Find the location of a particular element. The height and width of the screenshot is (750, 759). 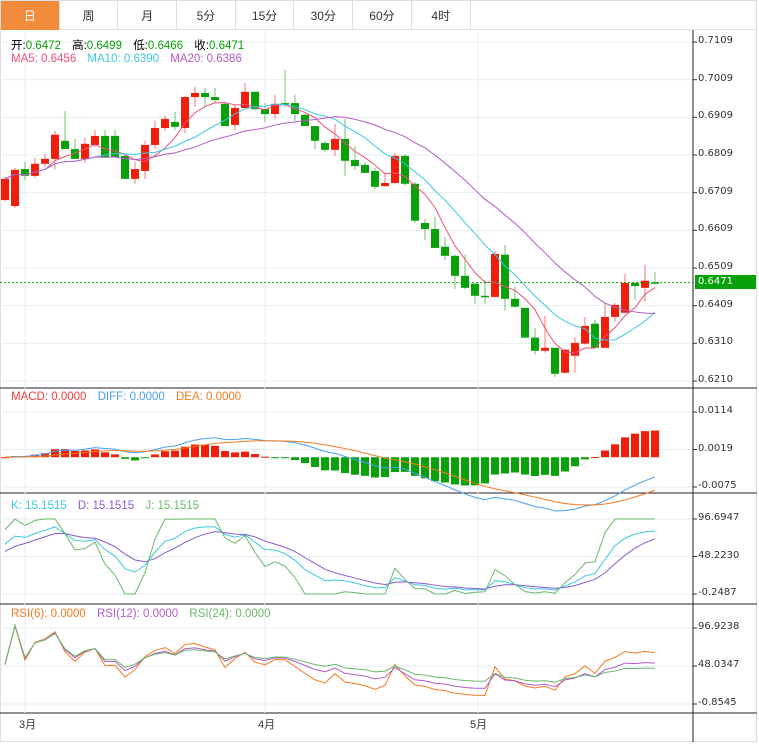

price-axis-label: 0.6210 is located at coordinates (715, 379).